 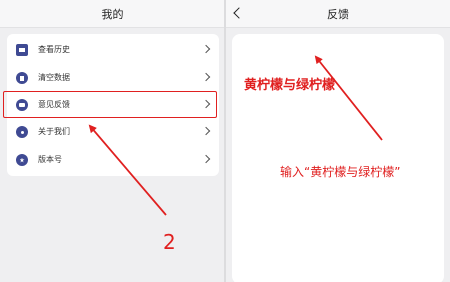 What do you see at coordinates (127, 170) in the screenshot?
I see `arrow-to-feedback` at bounding box center [127, 170].